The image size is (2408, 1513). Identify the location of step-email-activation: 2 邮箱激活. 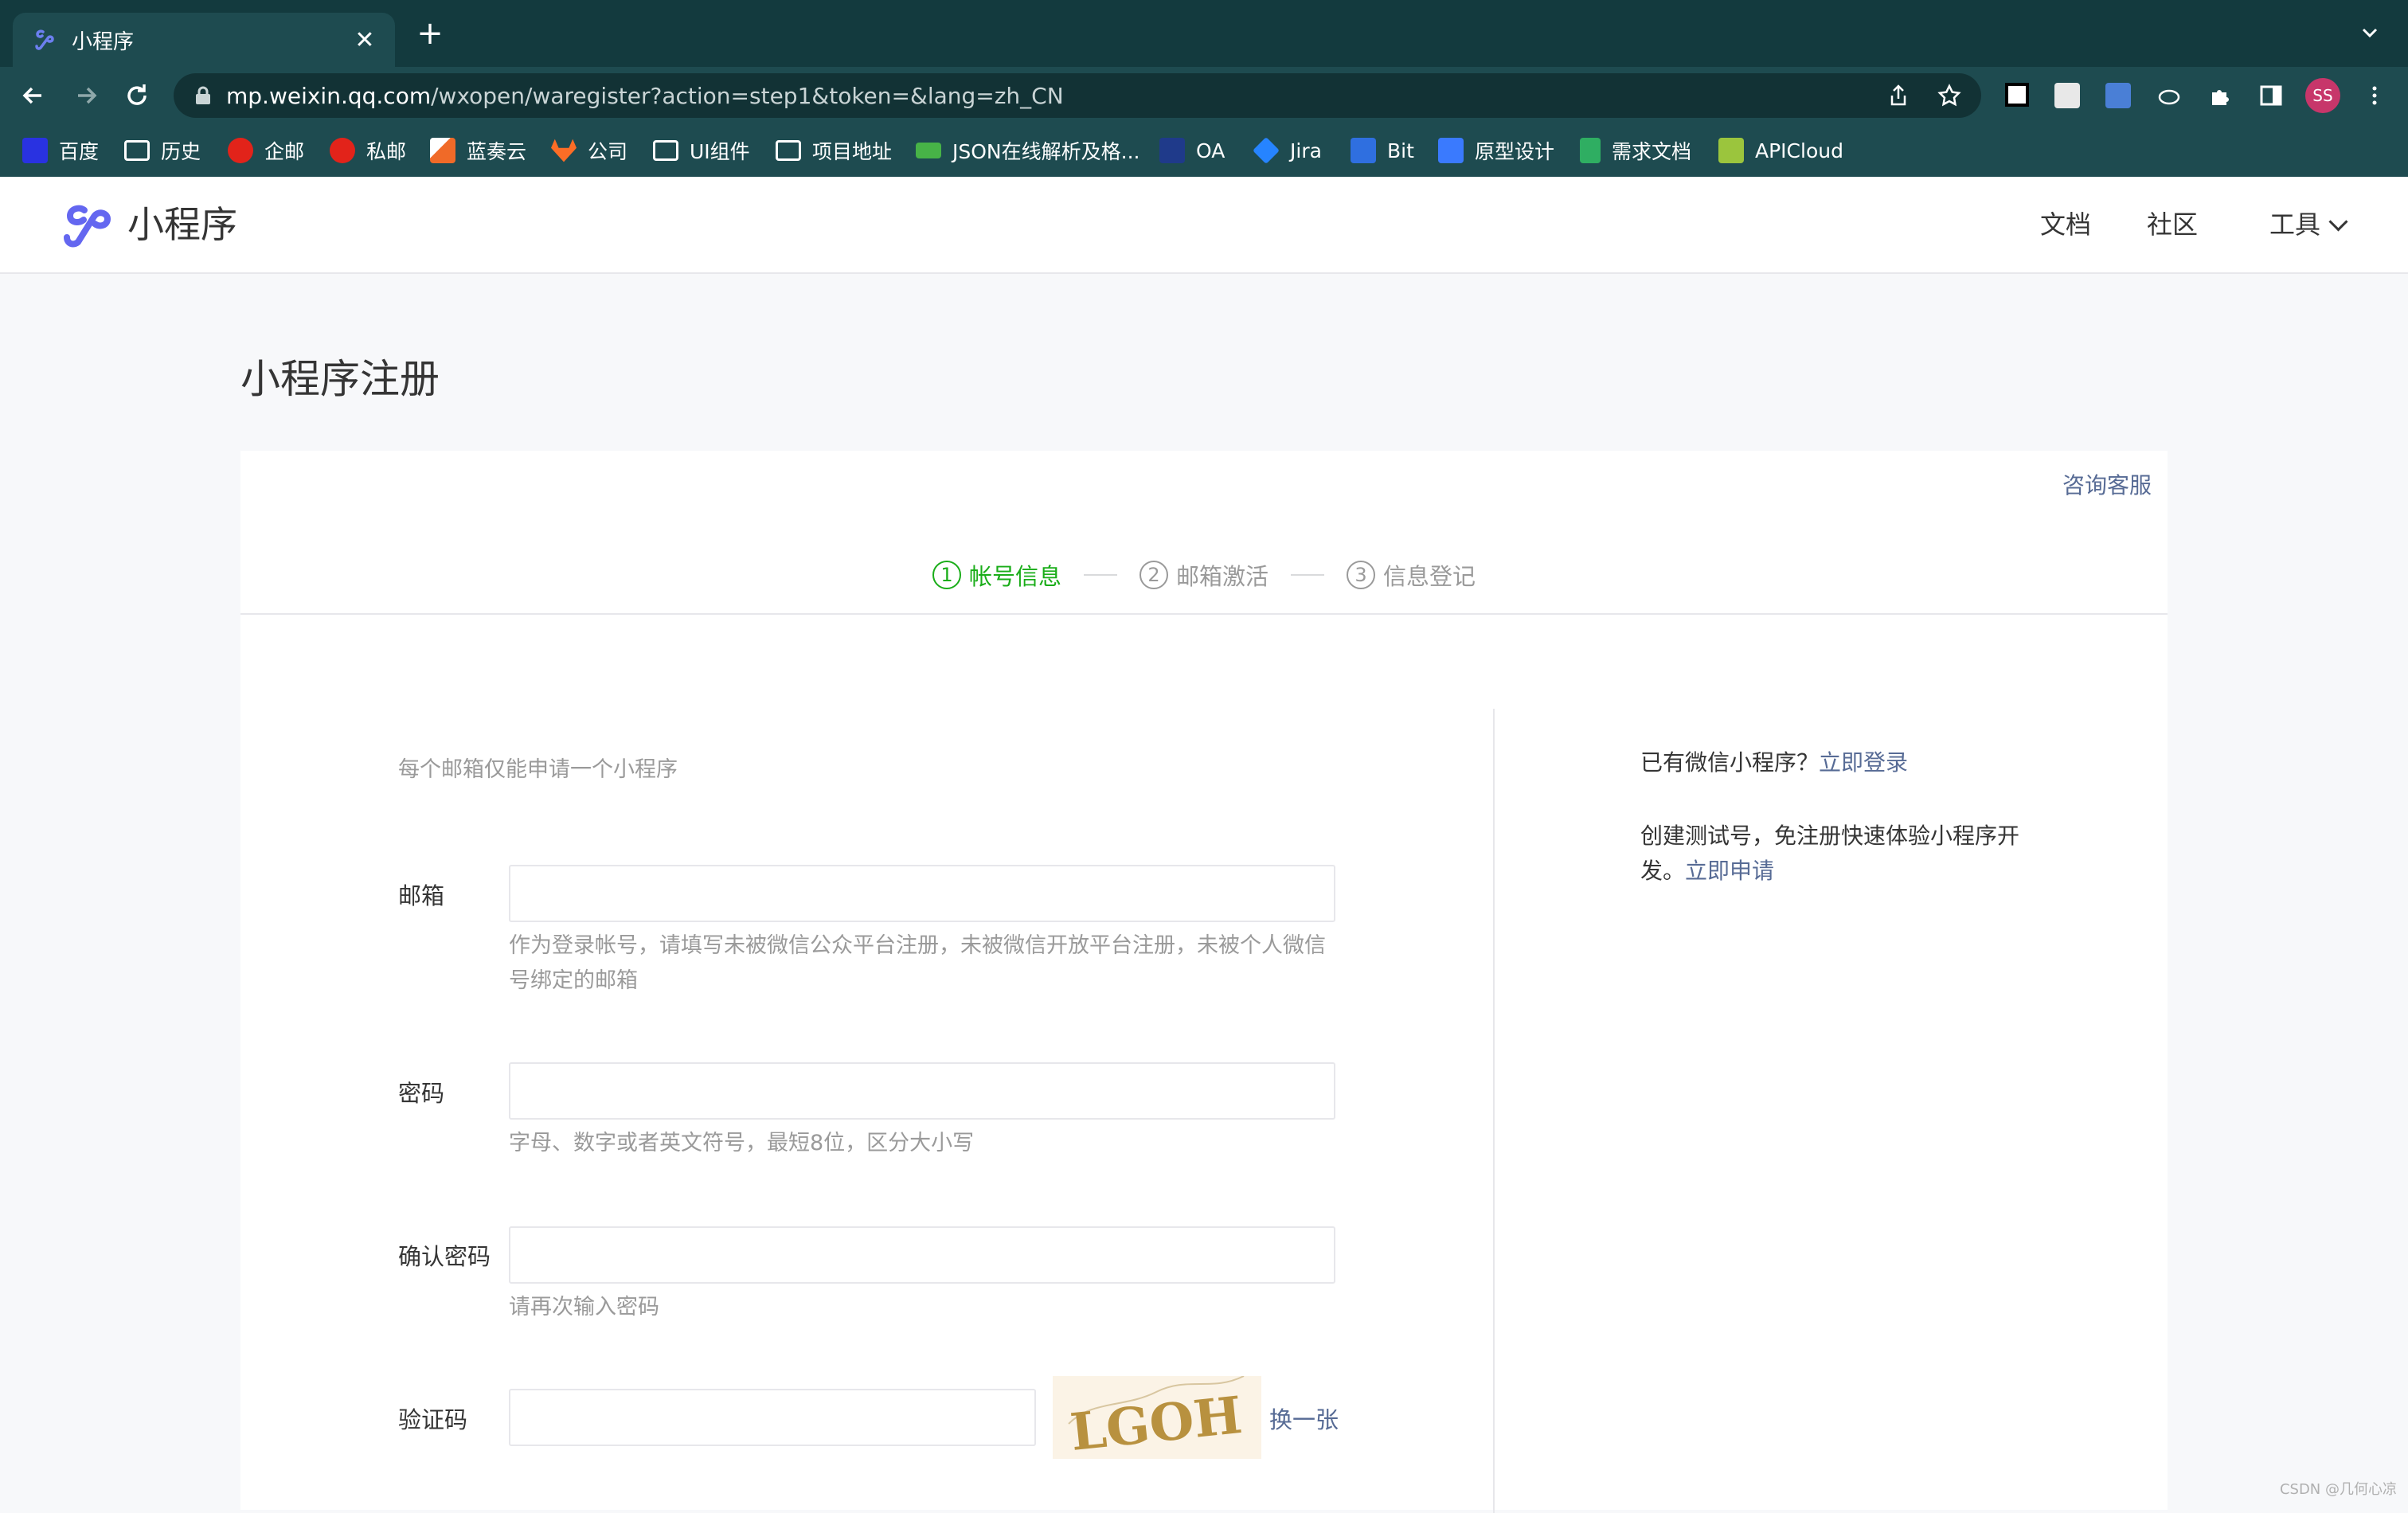
(1203, 575).